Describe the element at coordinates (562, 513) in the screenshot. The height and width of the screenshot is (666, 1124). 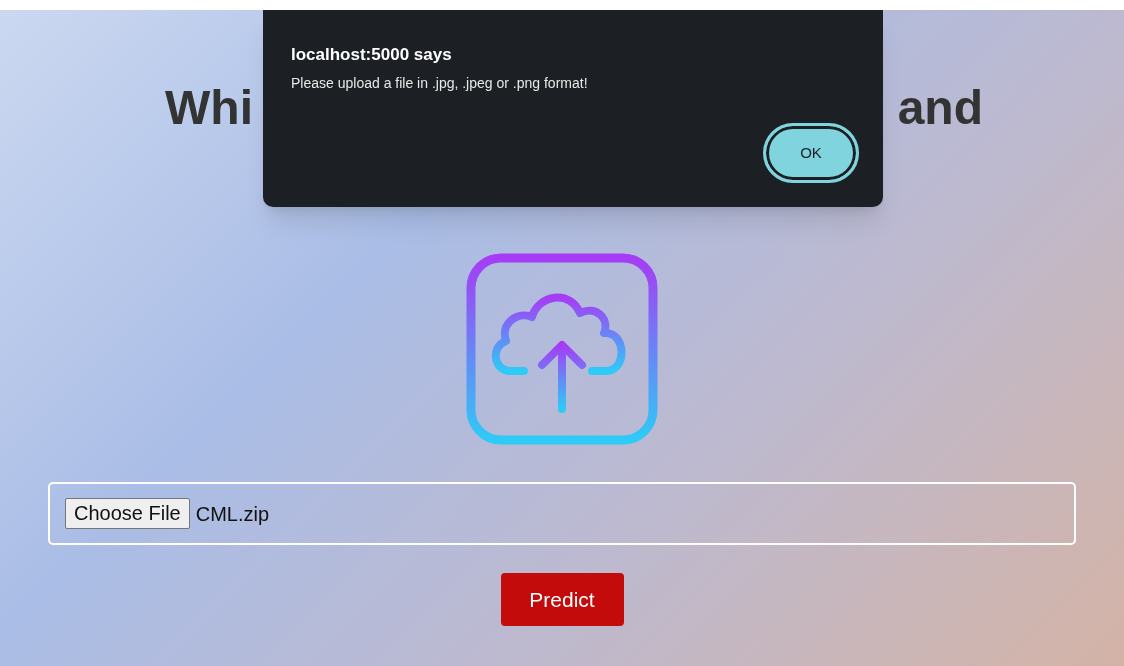
I see `file-input-field: Choose File CML.zip` at that location.